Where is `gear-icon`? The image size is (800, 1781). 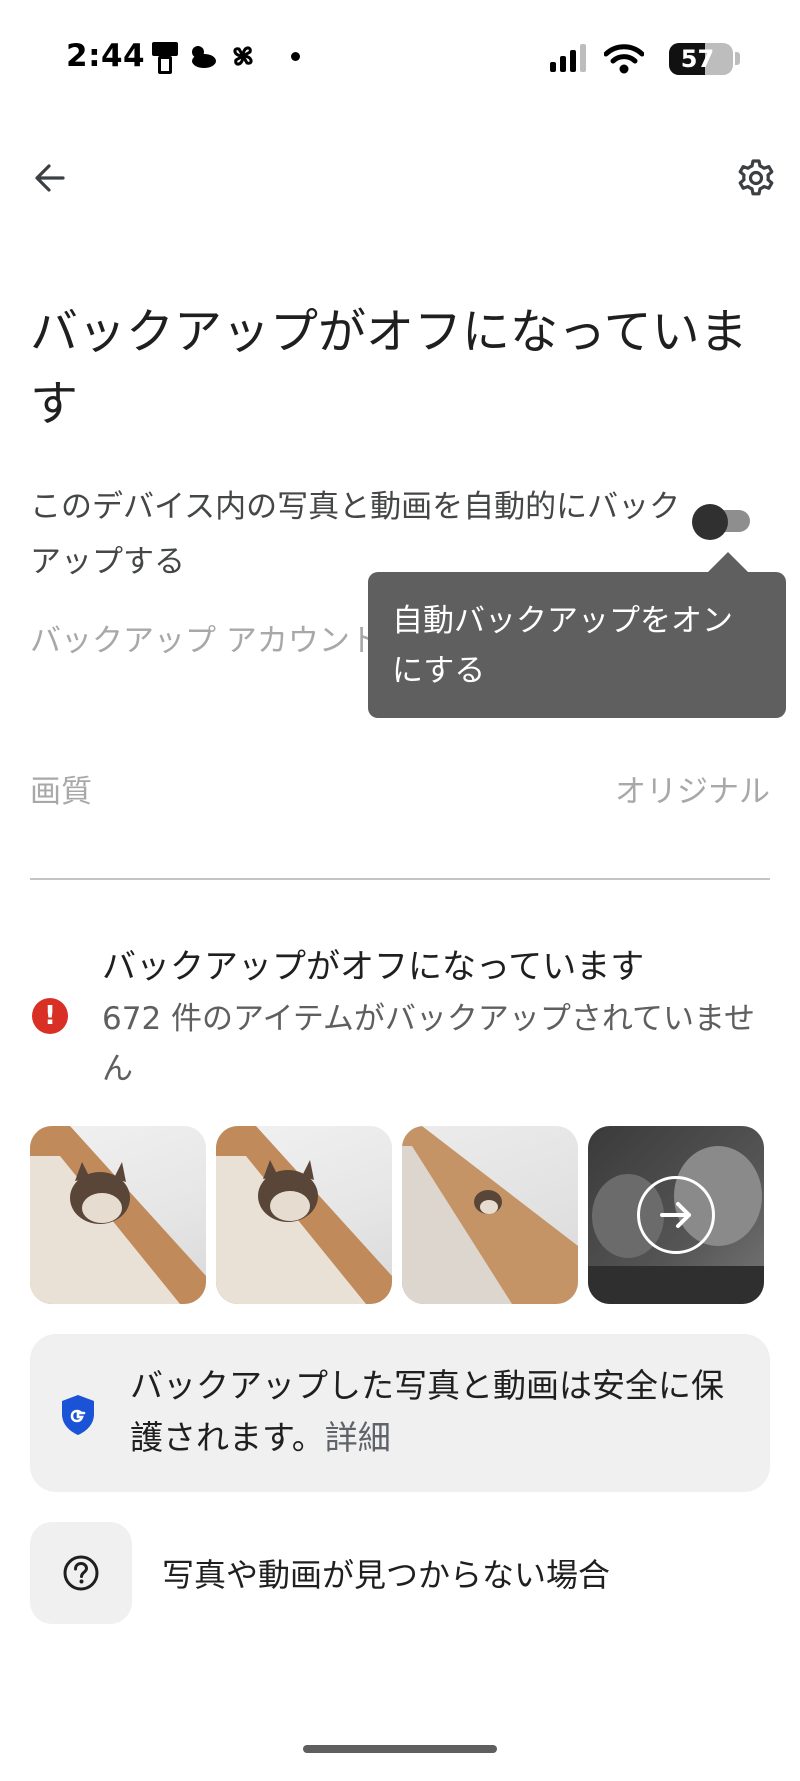
gear-icon is located at coordinates (756, 177).